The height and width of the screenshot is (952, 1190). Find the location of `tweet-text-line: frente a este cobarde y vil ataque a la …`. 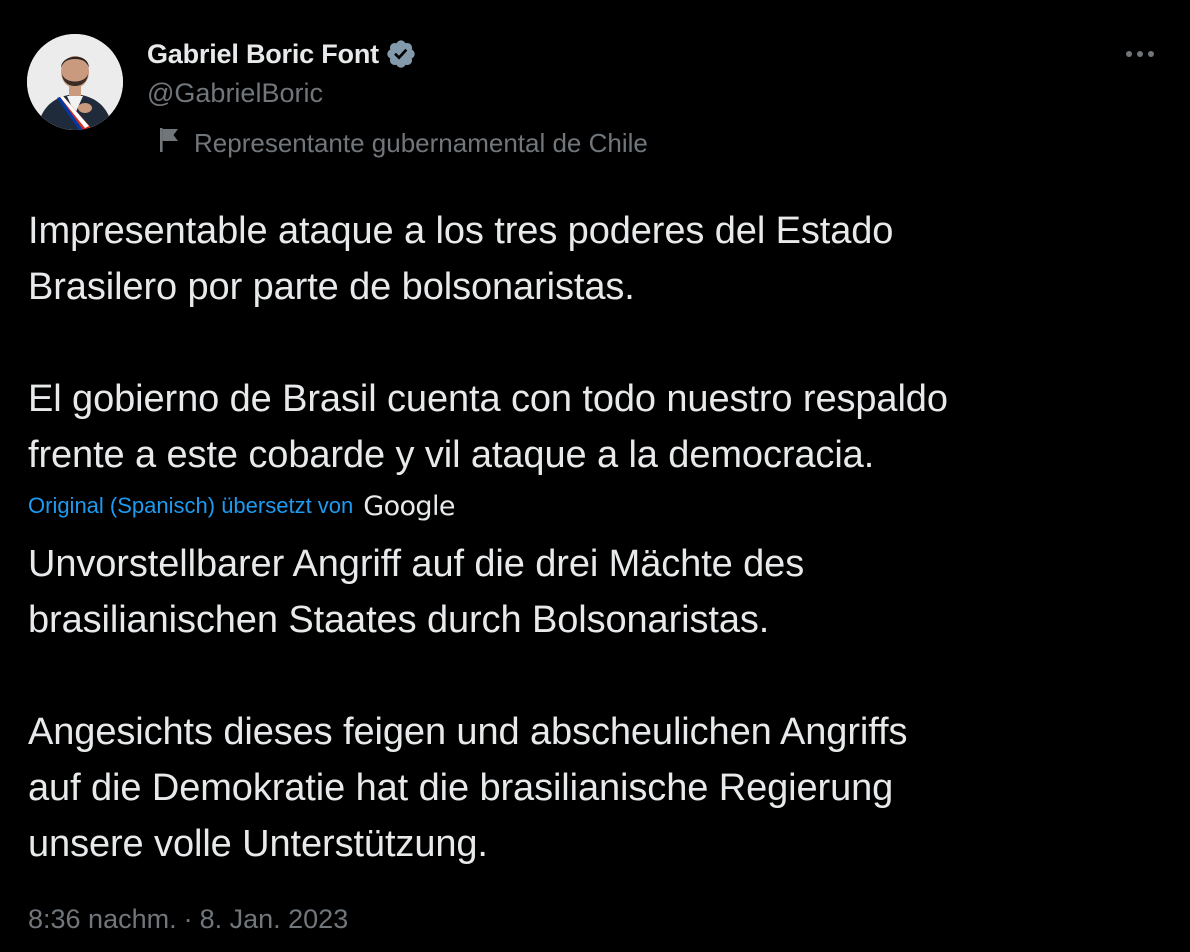

tweet-text-line: frente a este cobarde y vil ataque a la … is located at coordinates (451, 455).